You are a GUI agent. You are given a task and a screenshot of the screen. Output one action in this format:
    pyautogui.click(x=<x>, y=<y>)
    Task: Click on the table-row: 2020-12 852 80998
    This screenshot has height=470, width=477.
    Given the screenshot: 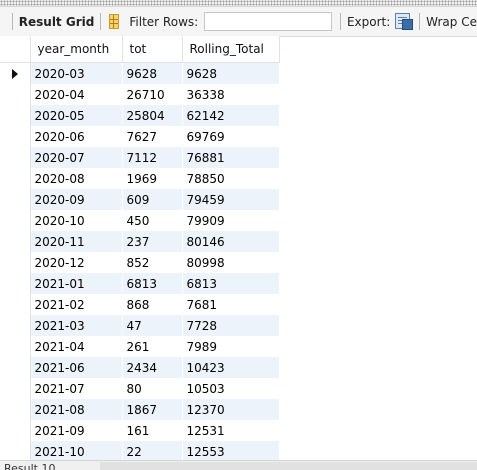 What is the action you would take?
    pyautogui.click(x=140, y=262)
    